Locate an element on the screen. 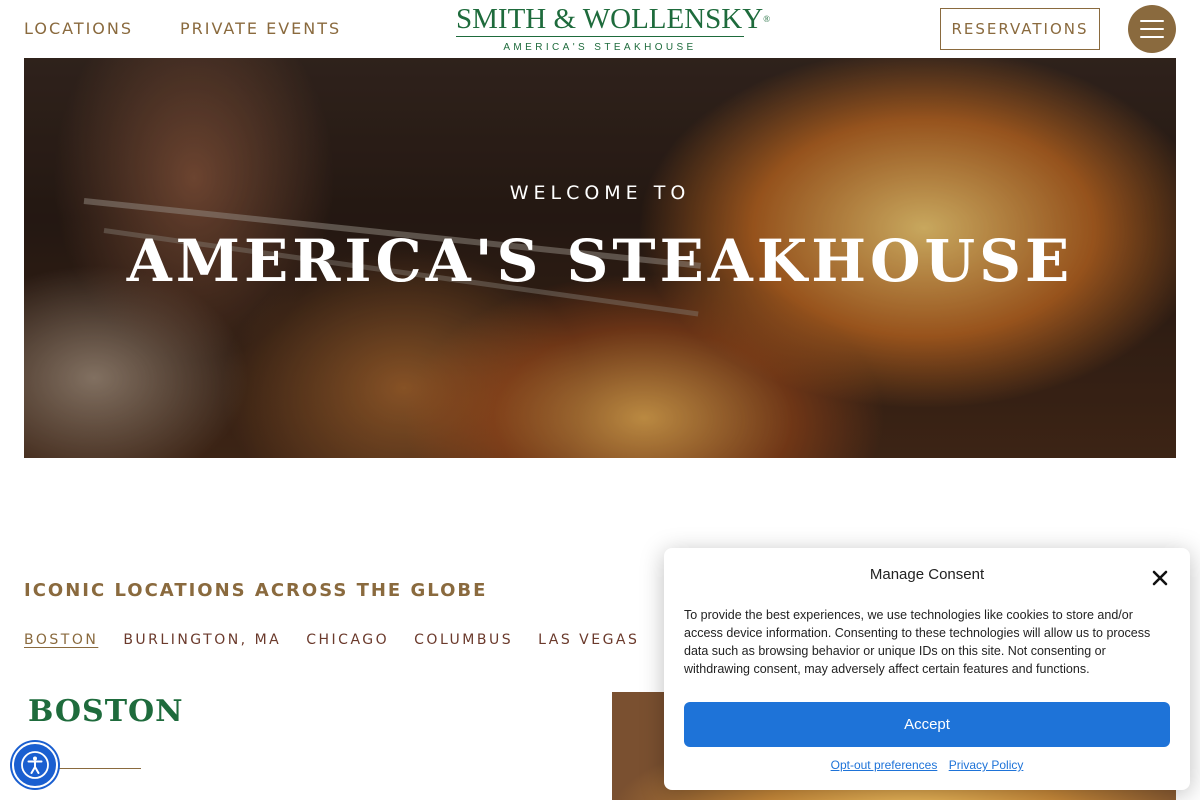 The width and height of the screenshot is (1200, 800). close-icon is located at coordinates (1160, 578).